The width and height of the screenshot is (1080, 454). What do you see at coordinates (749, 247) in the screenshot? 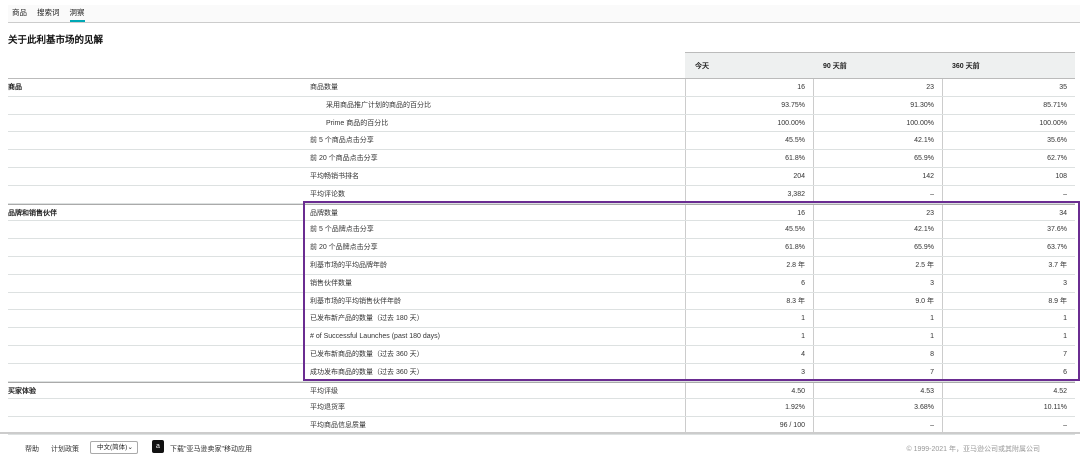
I see `metric-value: 61.8%` at bounding box center [749, 247].